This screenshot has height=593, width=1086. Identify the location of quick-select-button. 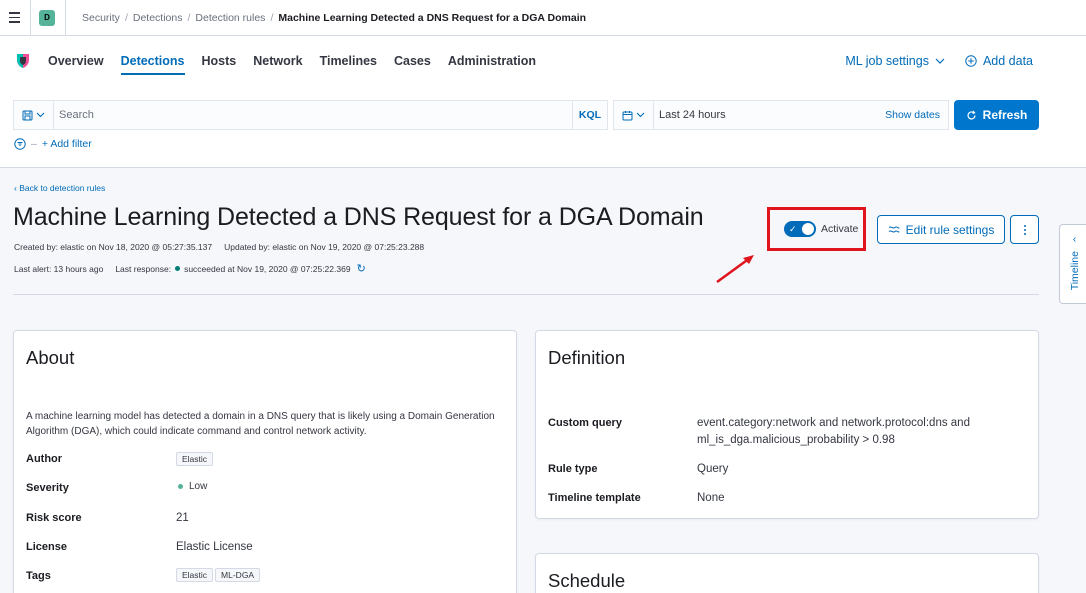
(634, 115).